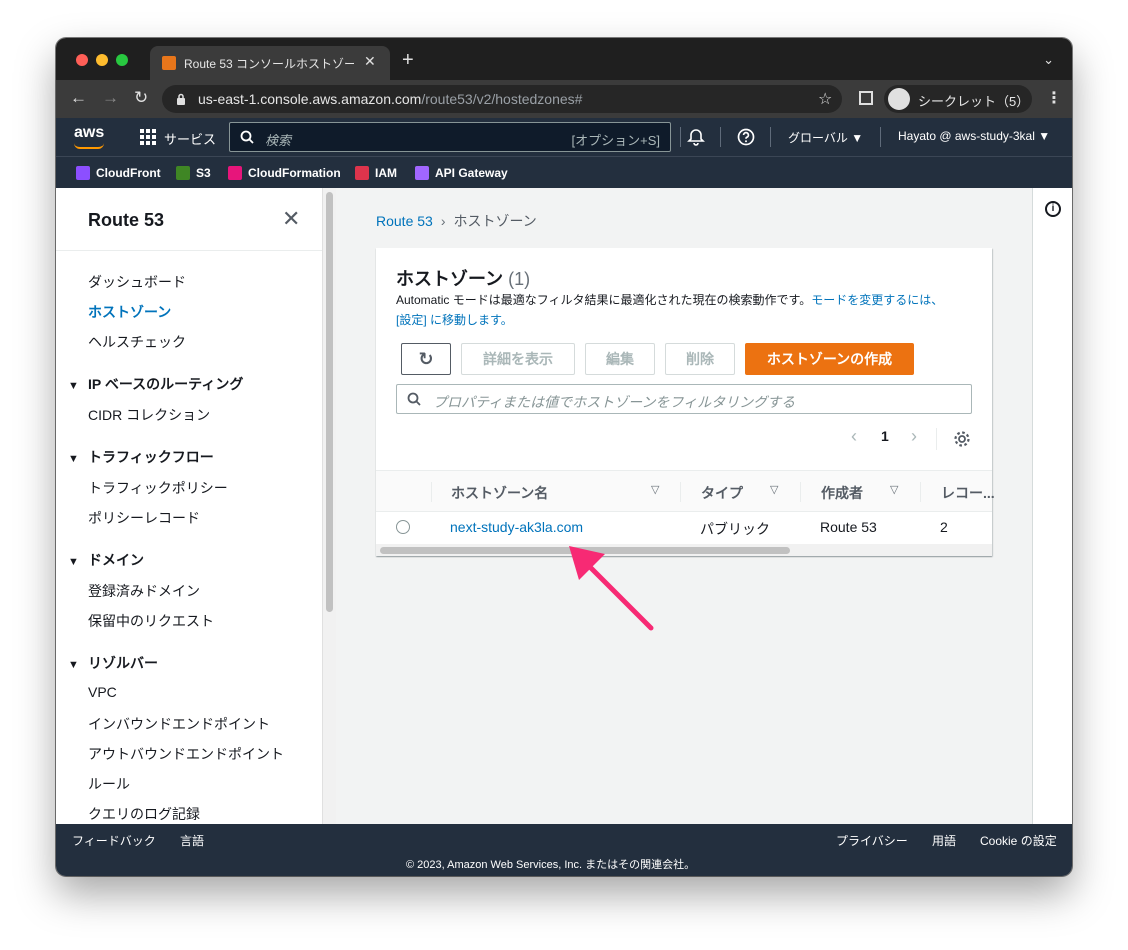 This screenshot has width=1128, height=950. What do you see at coordinates (872, 840) in the screenshot?
I see `privacy-link: プライバシー` at bounding box center [872, 840].